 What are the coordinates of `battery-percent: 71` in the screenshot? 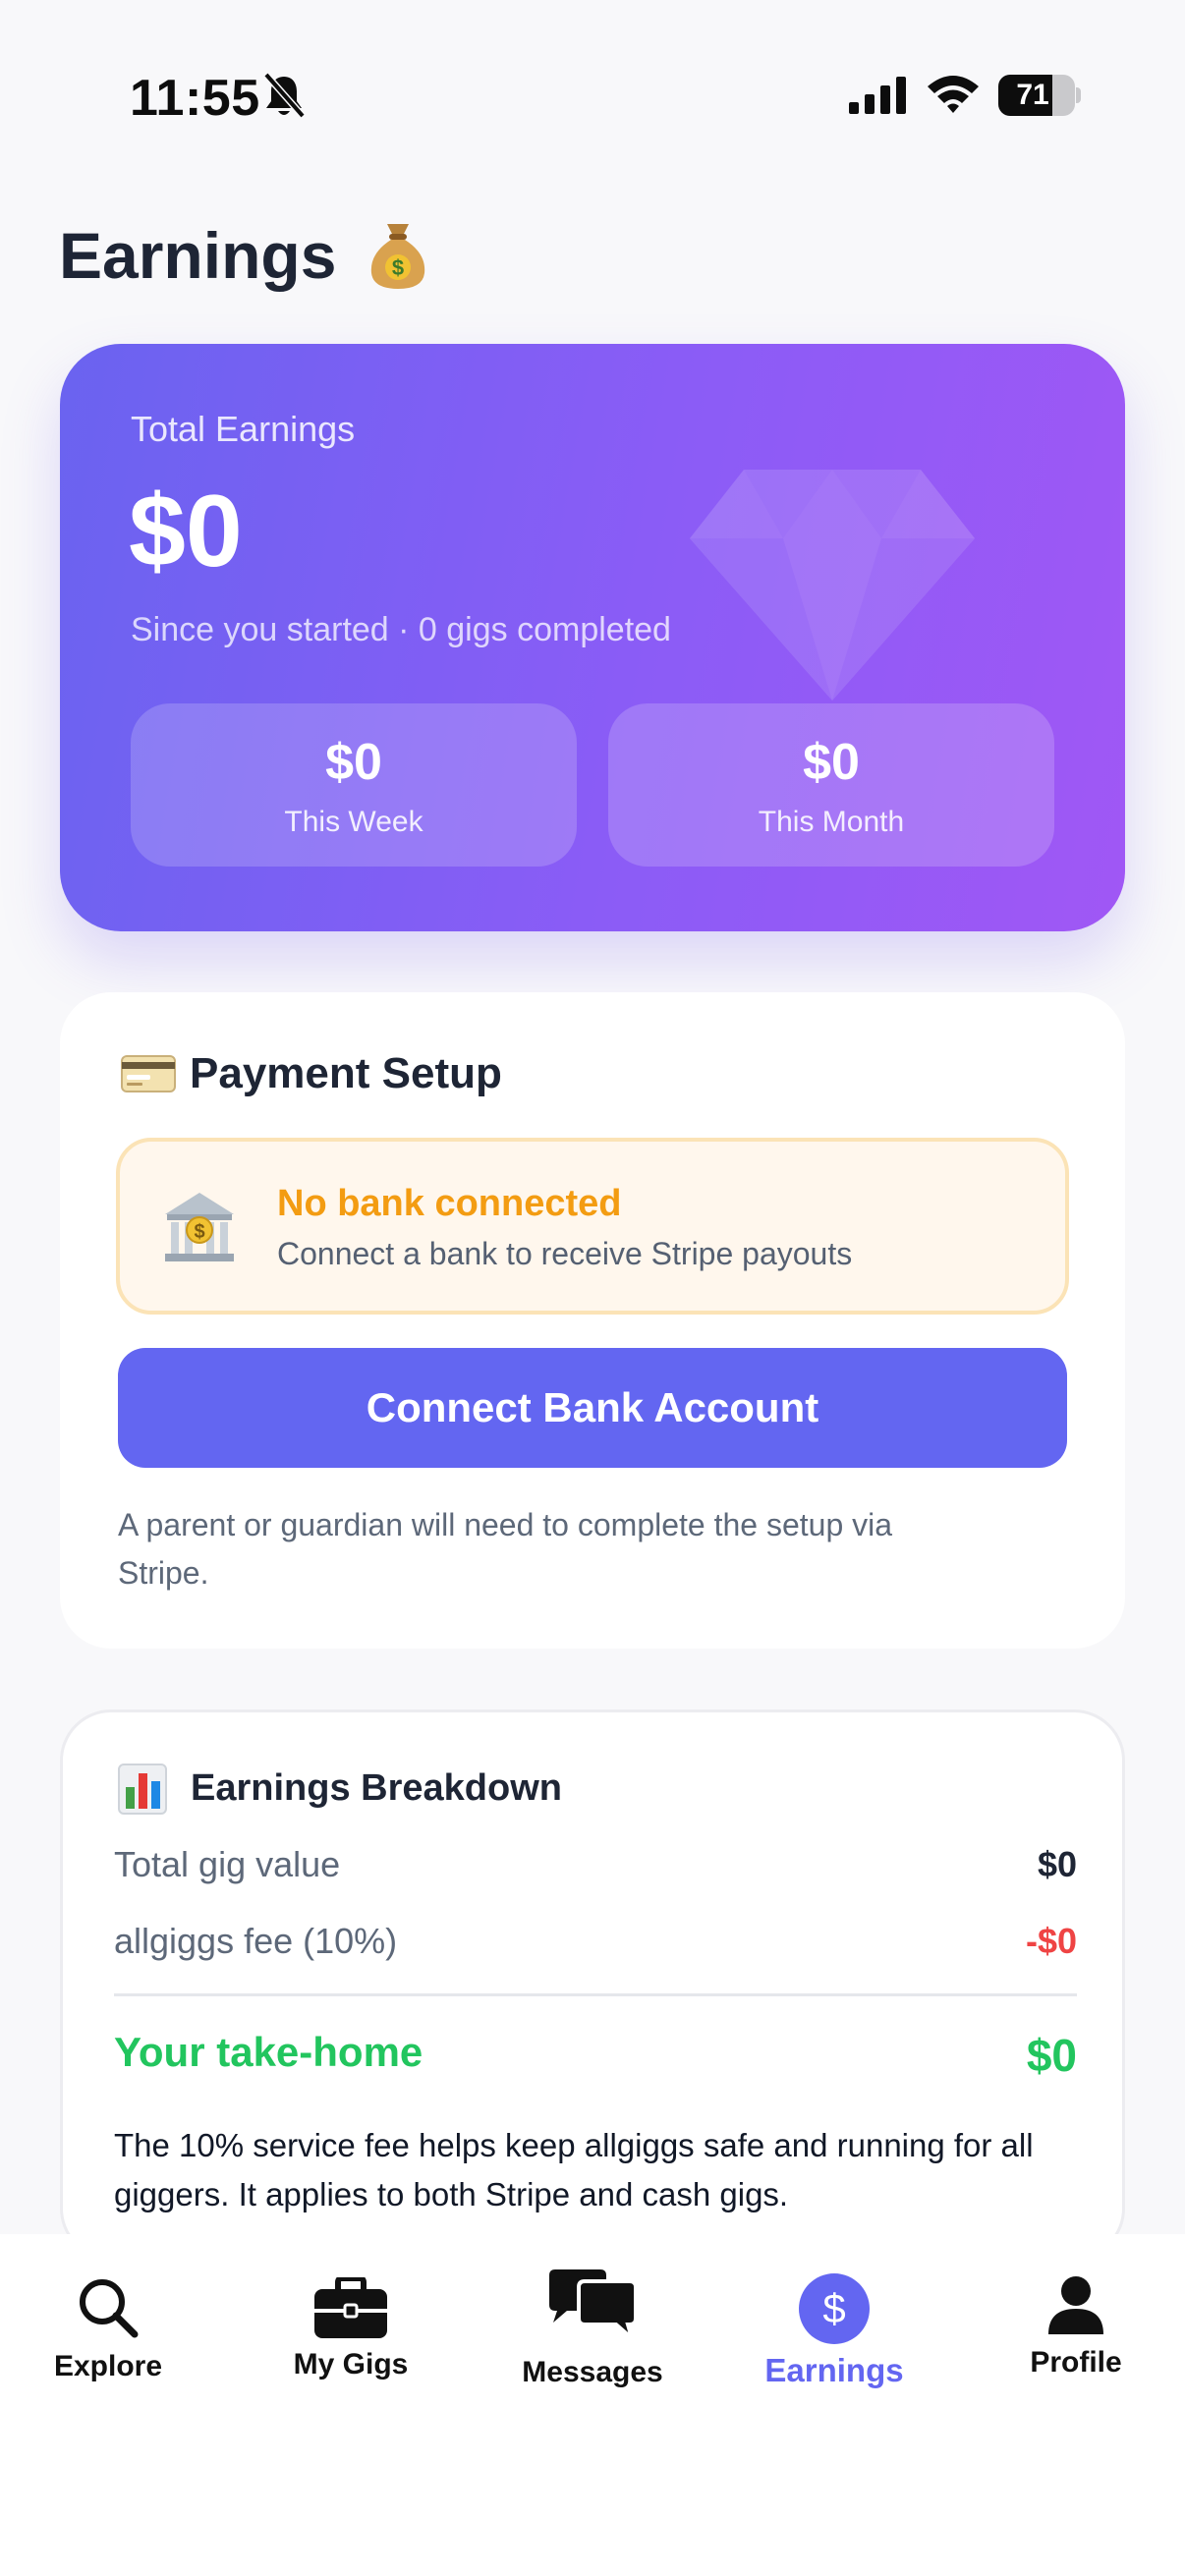 It's located at (1033, 95).